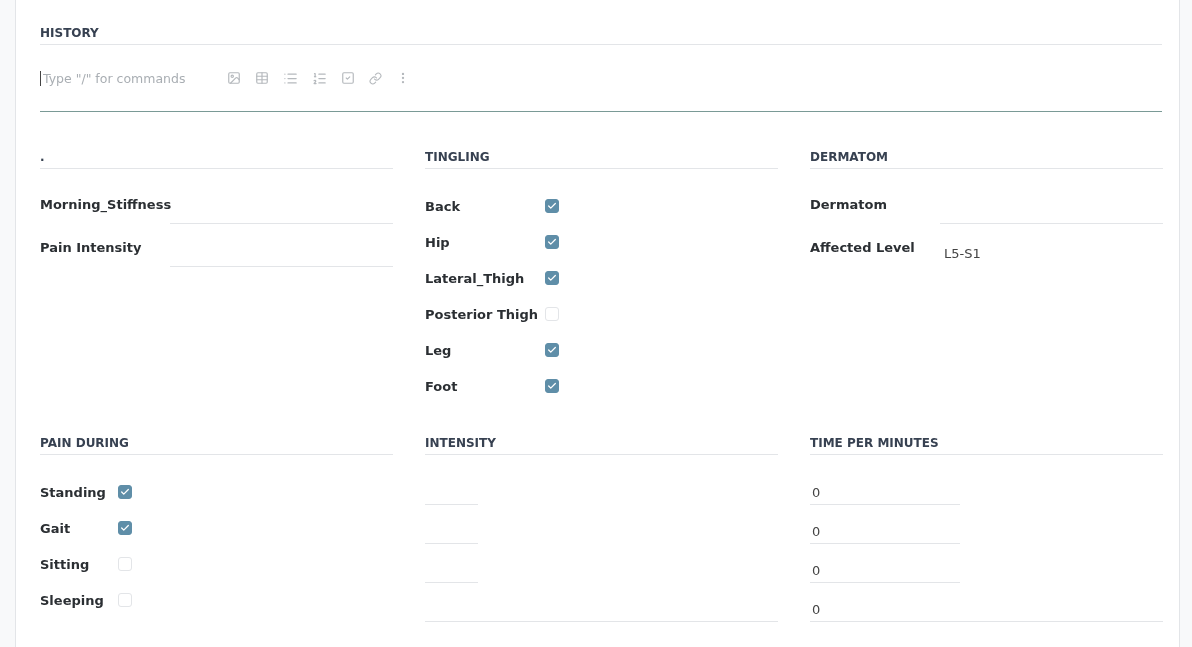 Image resolution: width=1192 pixels, height=647 pixels. Describe the element at coordinates (986, 159) in the screenshot. I see `section-title: DERMATOM` at that location.